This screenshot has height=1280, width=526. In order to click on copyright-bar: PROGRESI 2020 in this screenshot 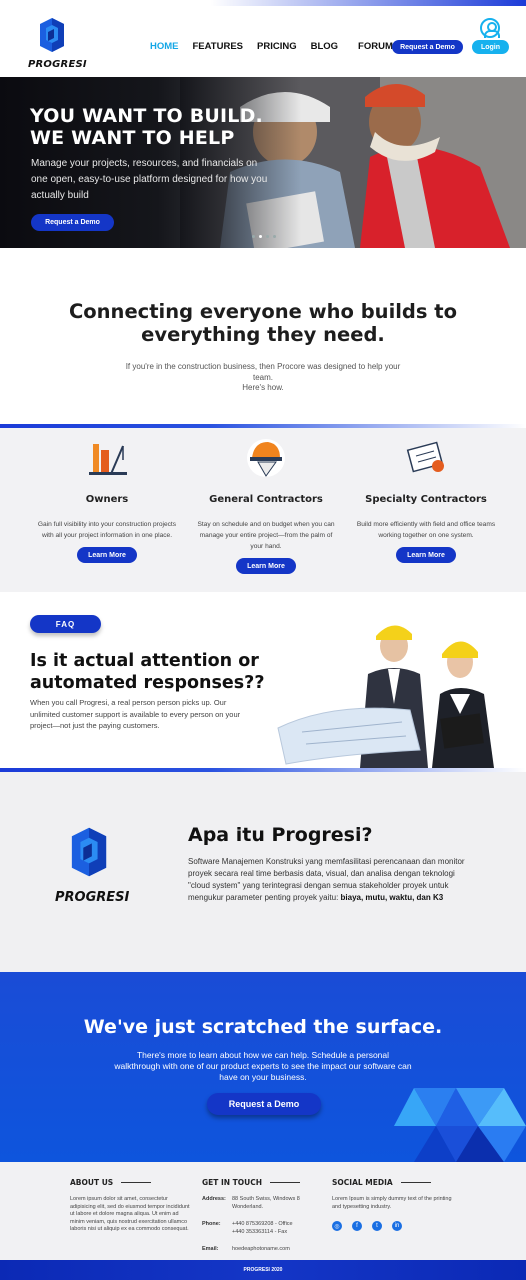, I will do `click(263, 1270)`.